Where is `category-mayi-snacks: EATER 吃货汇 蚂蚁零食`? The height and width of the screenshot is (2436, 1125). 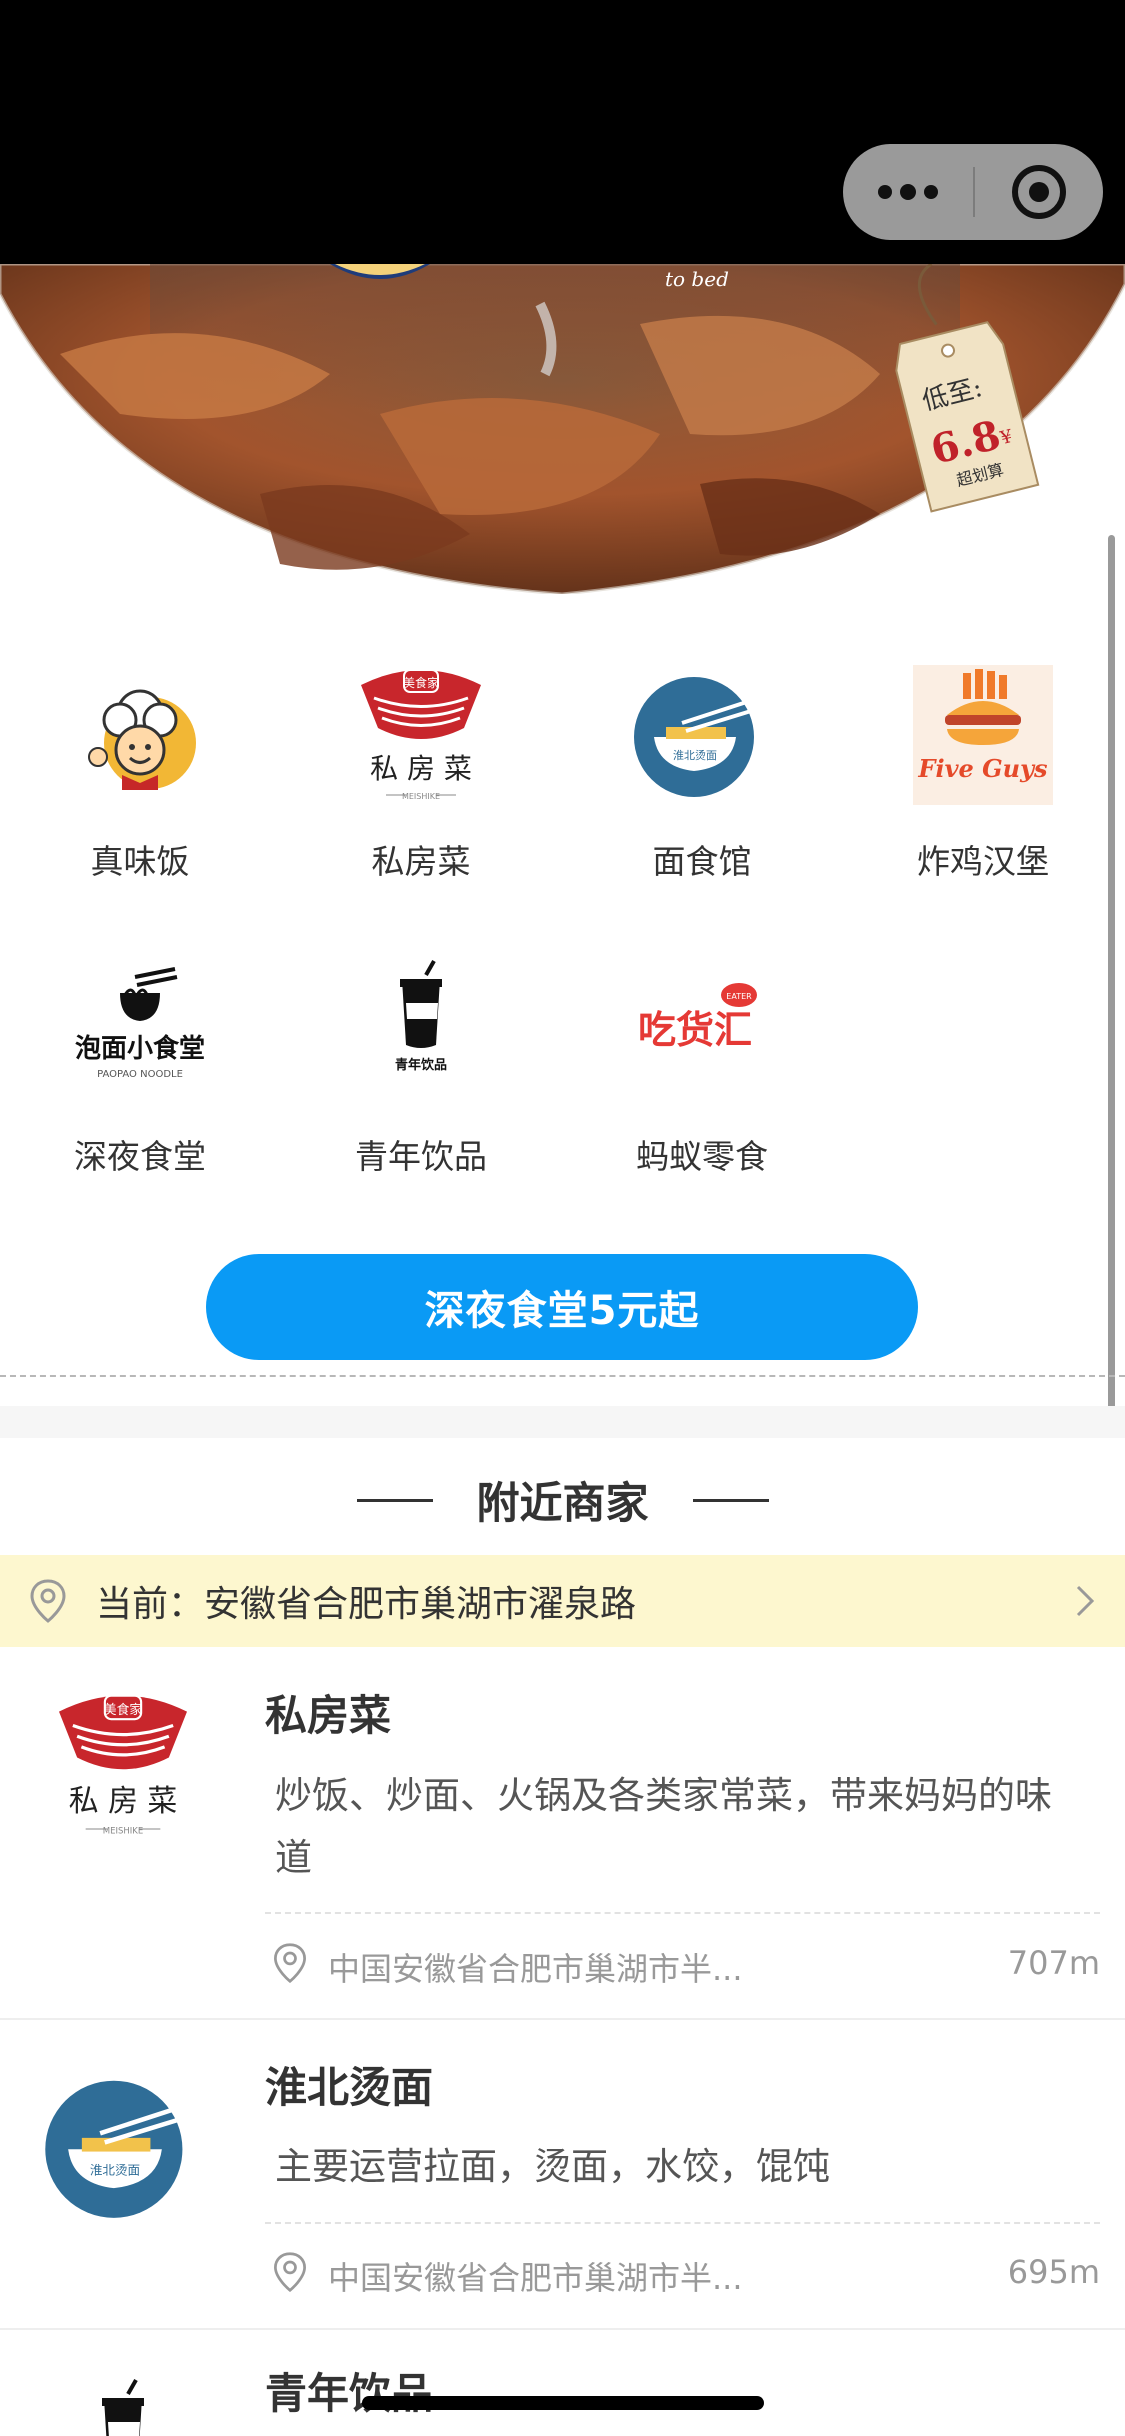 category-mayi-snacks: EATER 吃货汇 蚂蚁零食 is located at coordinates (702, 1066).